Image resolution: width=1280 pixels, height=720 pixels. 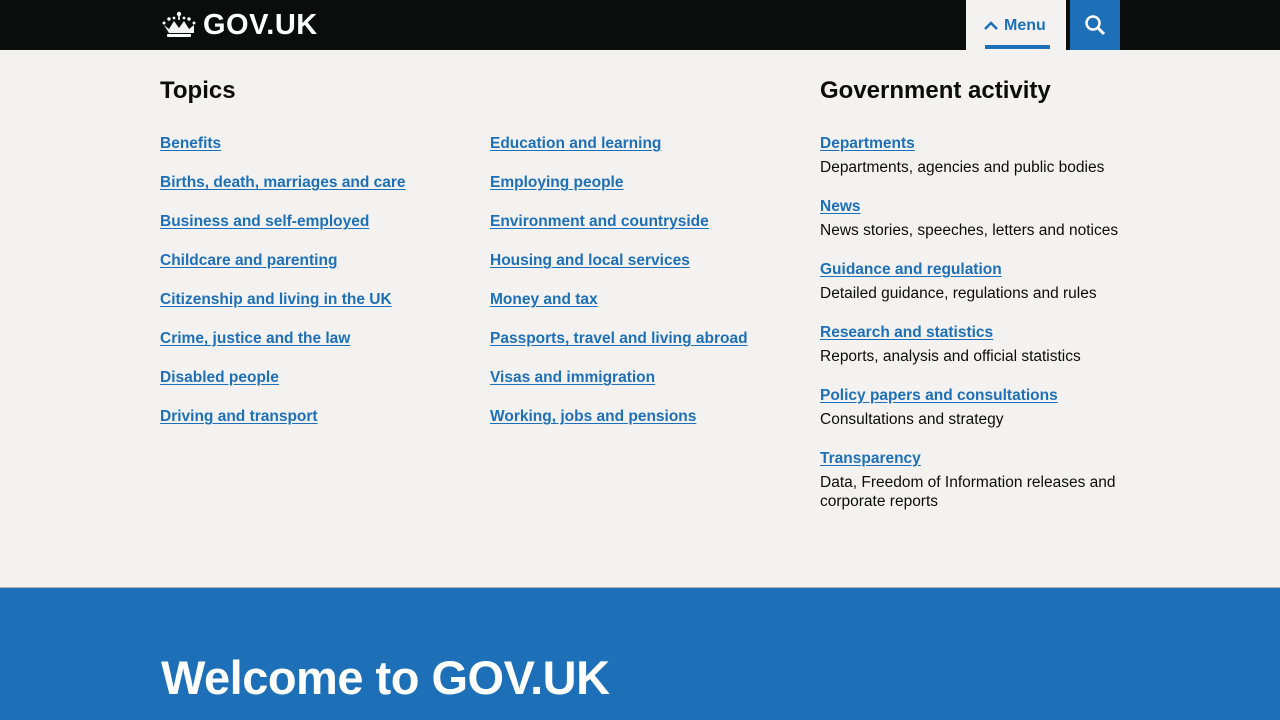 I want to click on topic-link: Crime, justice and the law, so click(x=255, y=338).